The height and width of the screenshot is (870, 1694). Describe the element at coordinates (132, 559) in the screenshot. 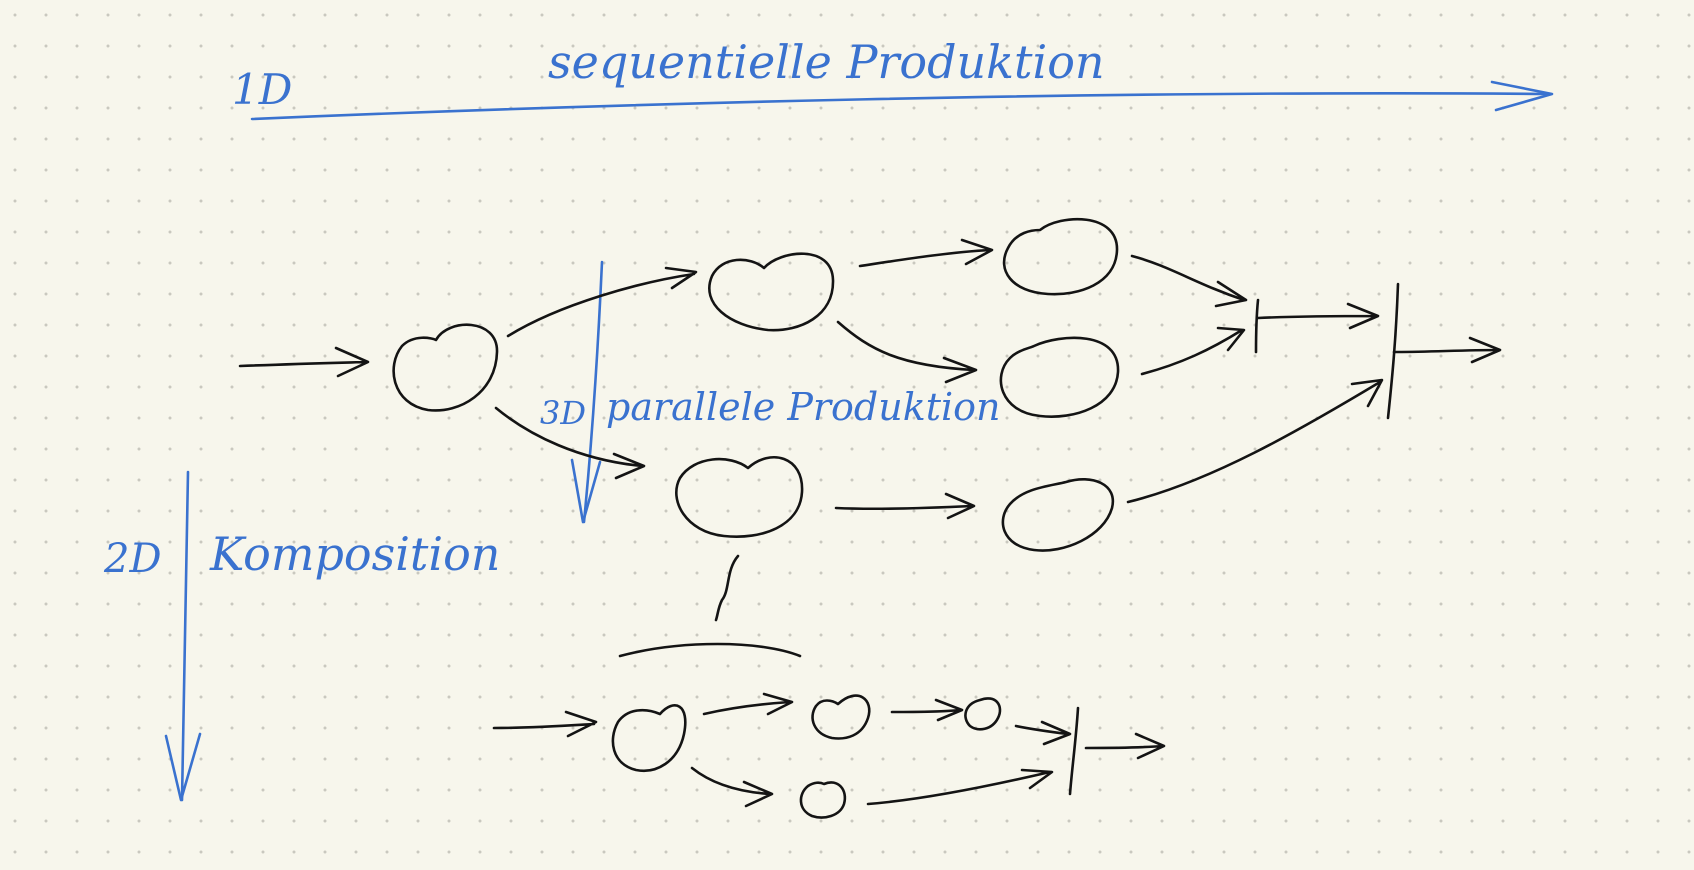

I see `axis-2d-tag: 2D` at that location.